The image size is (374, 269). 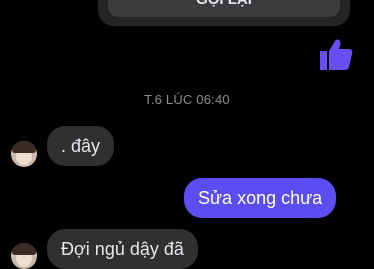 I want to click on call-back-label: GỌI LẠI, so click(x=224, y=6).